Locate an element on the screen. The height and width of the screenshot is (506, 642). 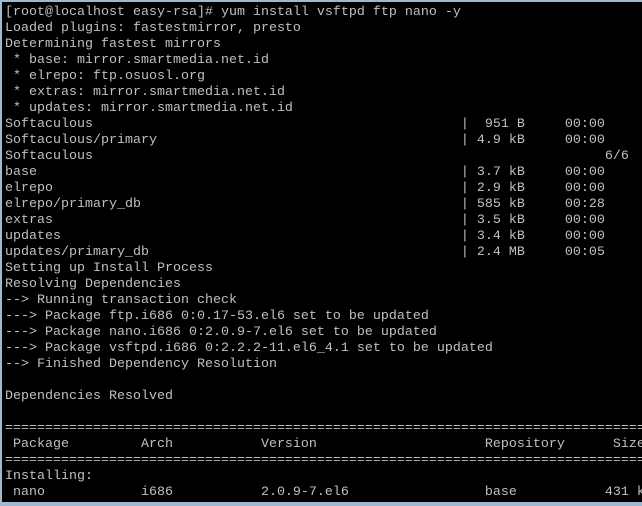
terminal-line: Installing: is located at coordinates (49, 476).